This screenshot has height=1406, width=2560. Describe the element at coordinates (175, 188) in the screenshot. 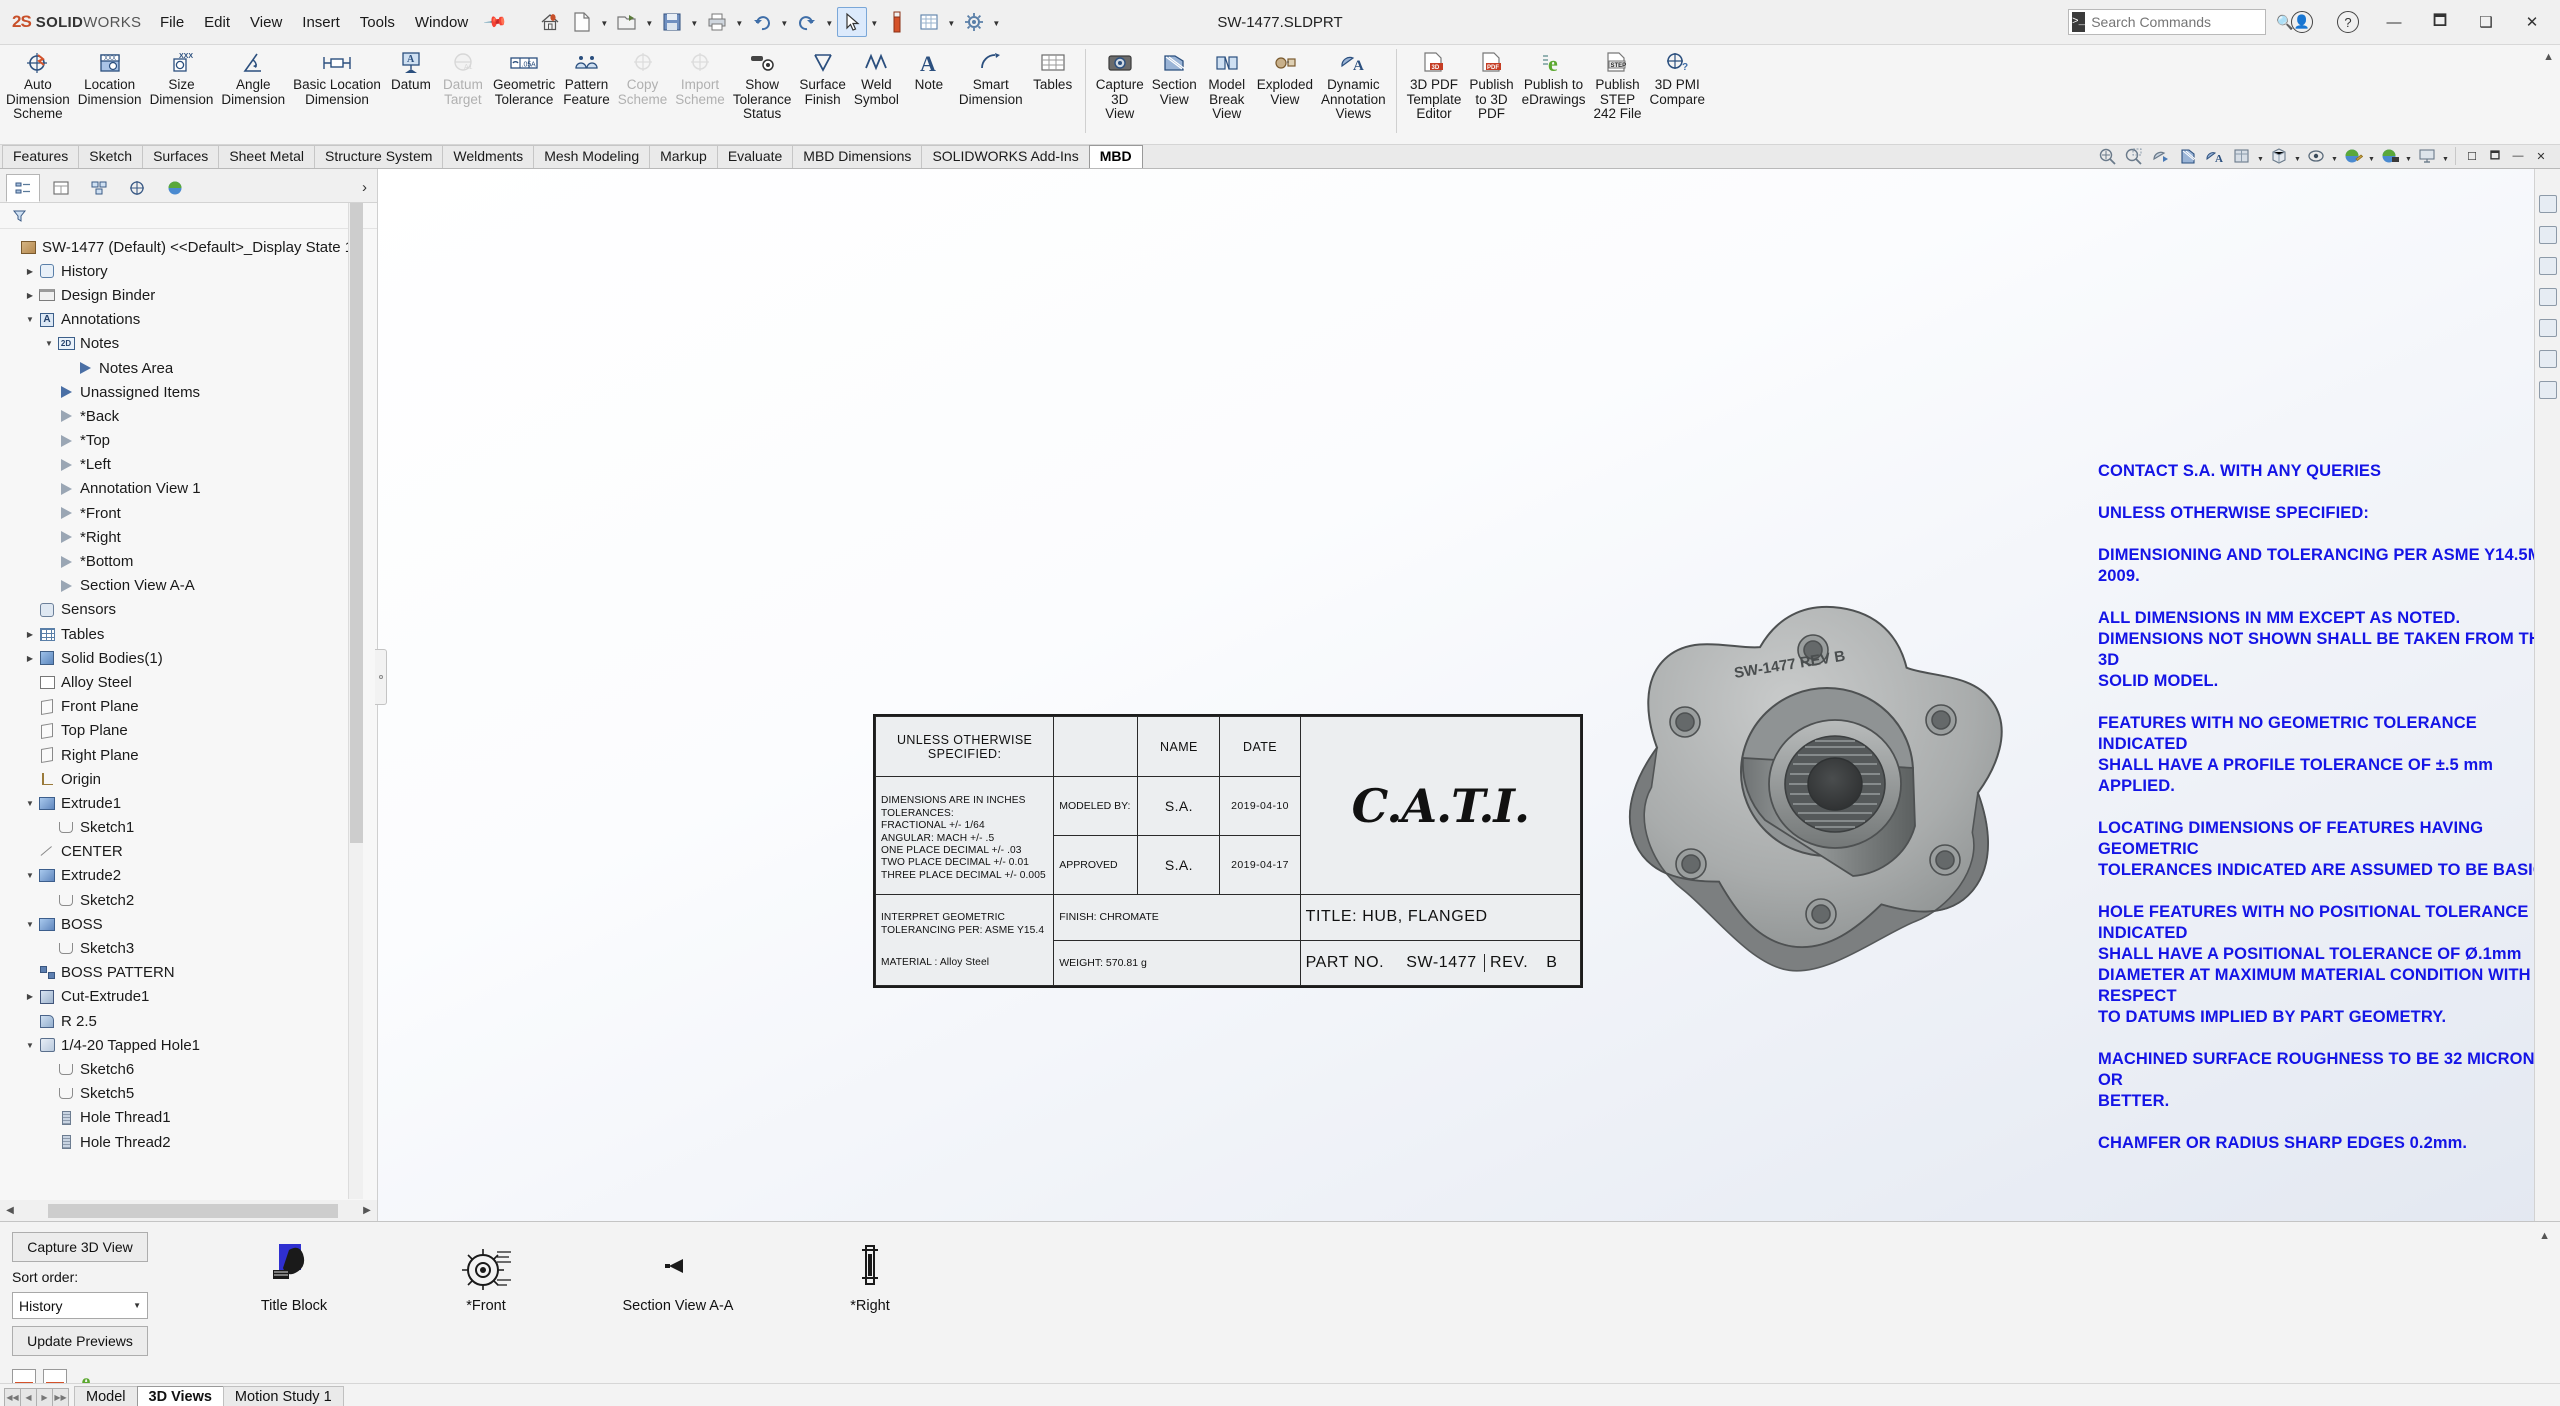

I see `display-manager-tab` at that location.